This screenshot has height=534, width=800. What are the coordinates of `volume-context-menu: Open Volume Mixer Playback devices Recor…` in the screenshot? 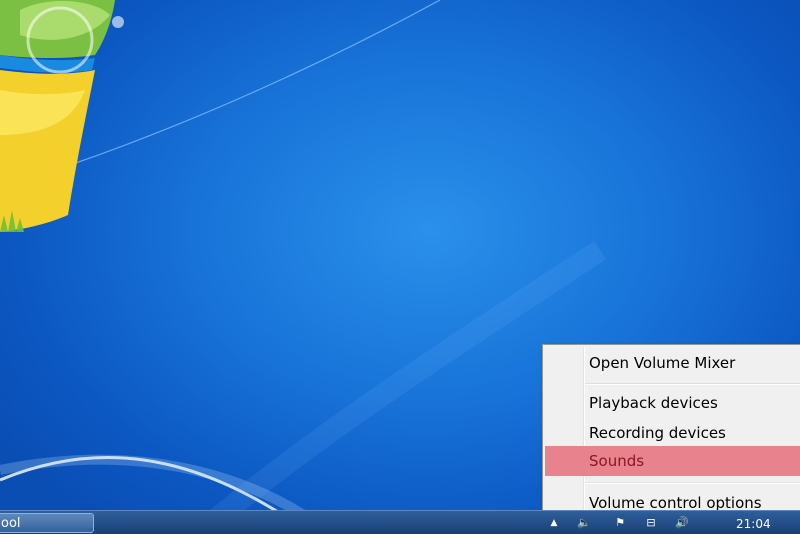 It's located at (671, 432).